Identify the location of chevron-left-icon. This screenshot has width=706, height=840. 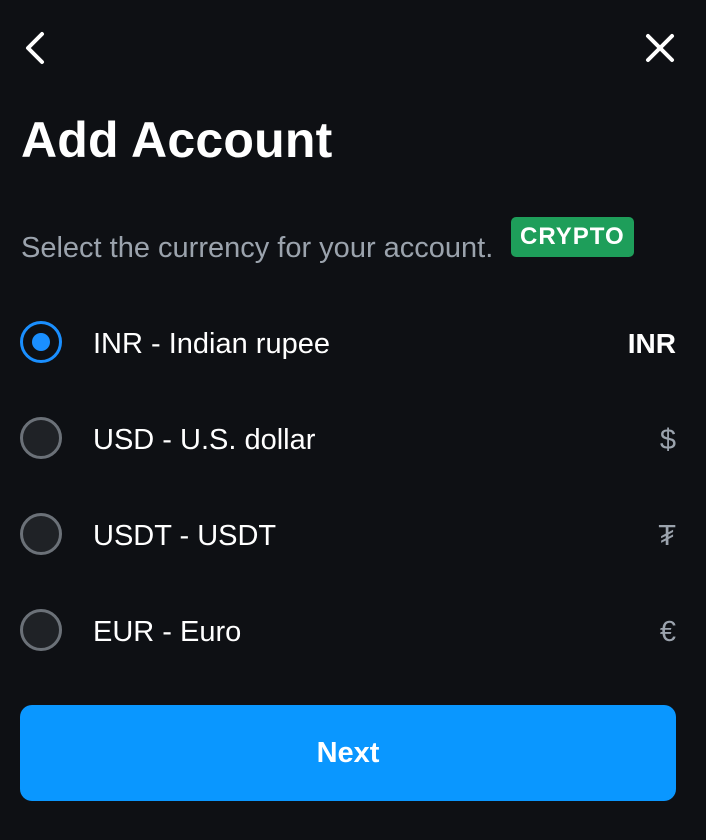
(35, 48).